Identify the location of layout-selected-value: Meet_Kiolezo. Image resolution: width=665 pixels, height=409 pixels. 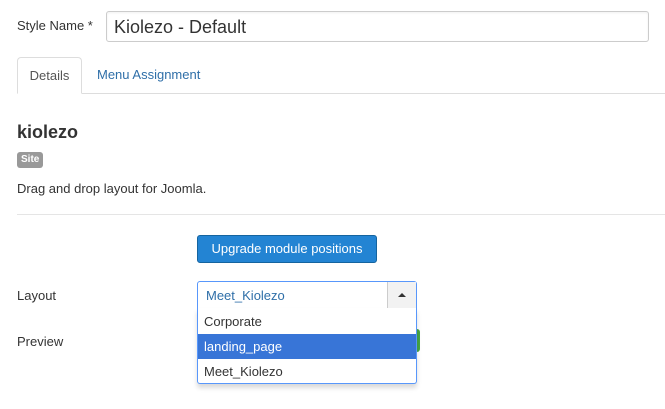
(245, 295).